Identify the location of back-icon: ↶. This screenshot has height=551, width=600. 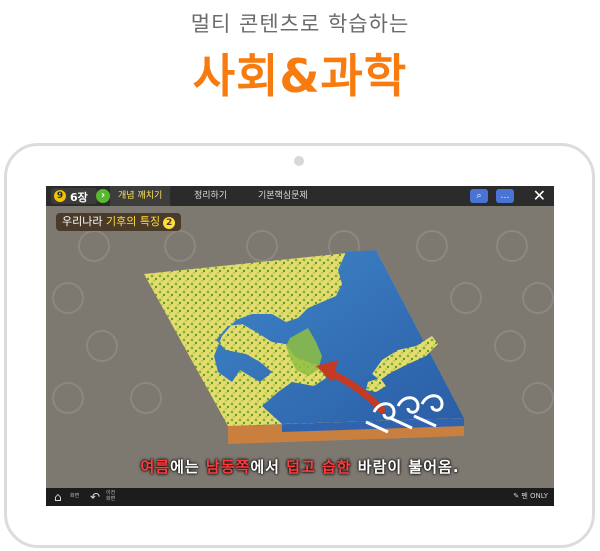
(95, 497).